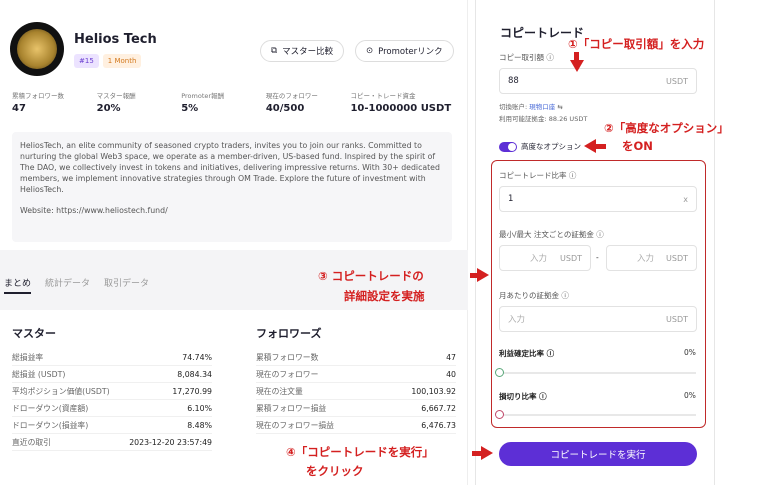 Image resolution: width=768 pixels, height=485 pixels. Describe the element at coordinates (67, 285) in the screenshot. I see `tab-statistics: 統計データ` at that location.